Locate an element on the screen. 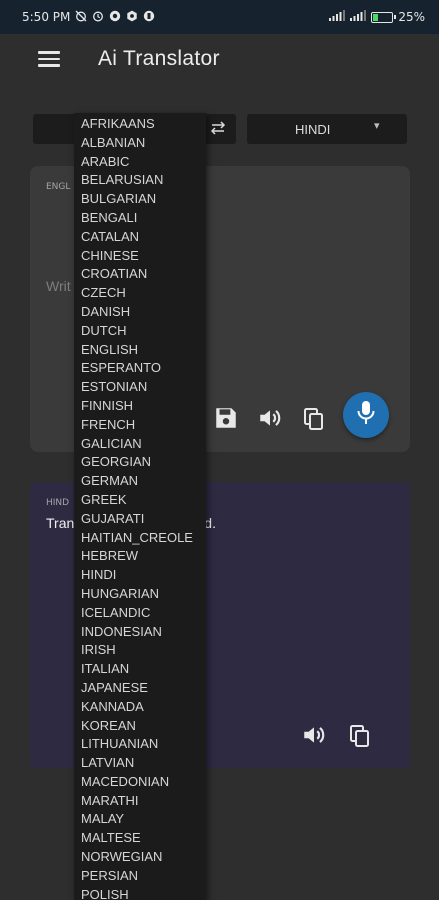  app-title: Ai Translator is located at coordinates (159, 58).